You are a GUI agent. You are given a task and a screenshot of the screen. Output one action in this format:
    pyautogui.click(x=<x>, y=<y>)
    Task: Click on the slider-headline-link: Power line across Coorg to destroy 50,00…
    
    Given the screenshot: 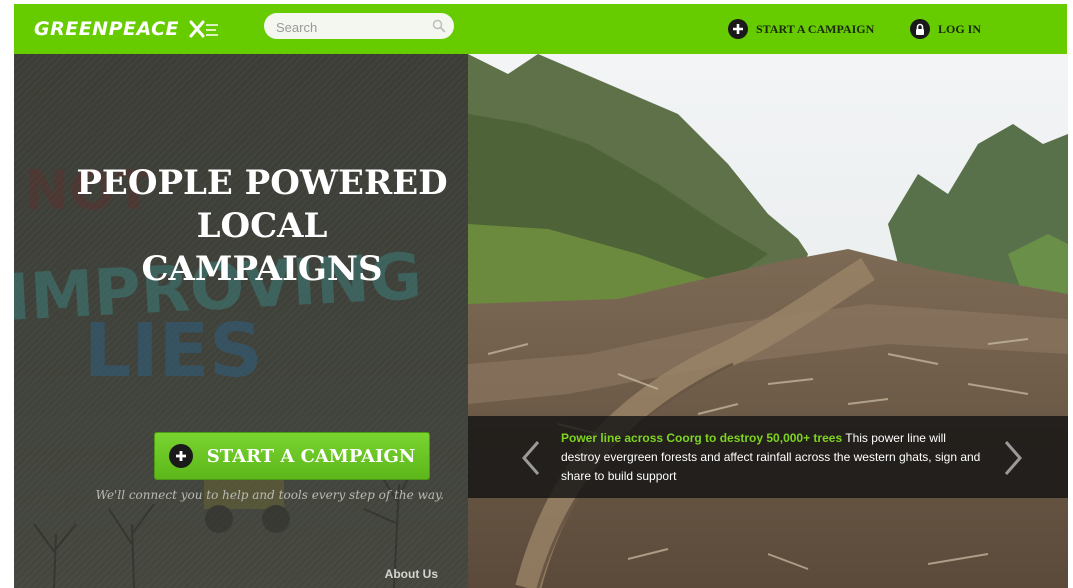 What is the action you would take?
    pyautogui.click(x=701, y=438)
    